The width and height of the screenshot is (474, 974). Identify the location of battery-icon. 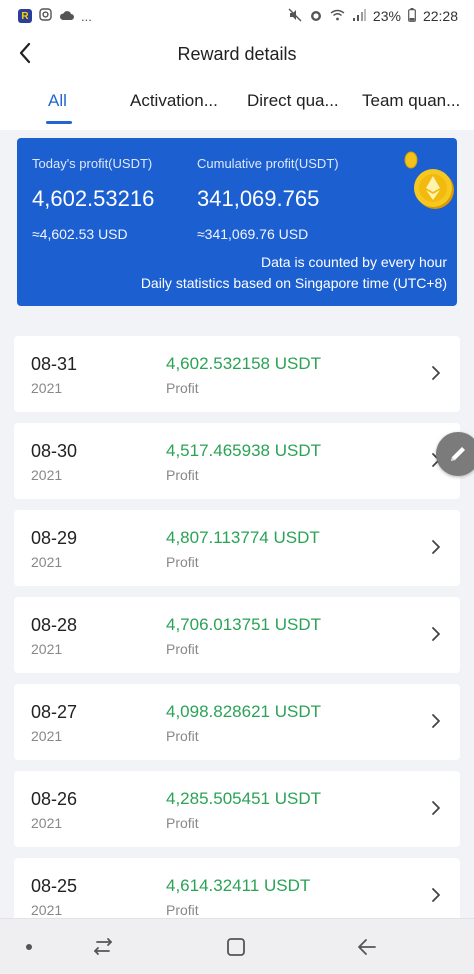
(412, 16).